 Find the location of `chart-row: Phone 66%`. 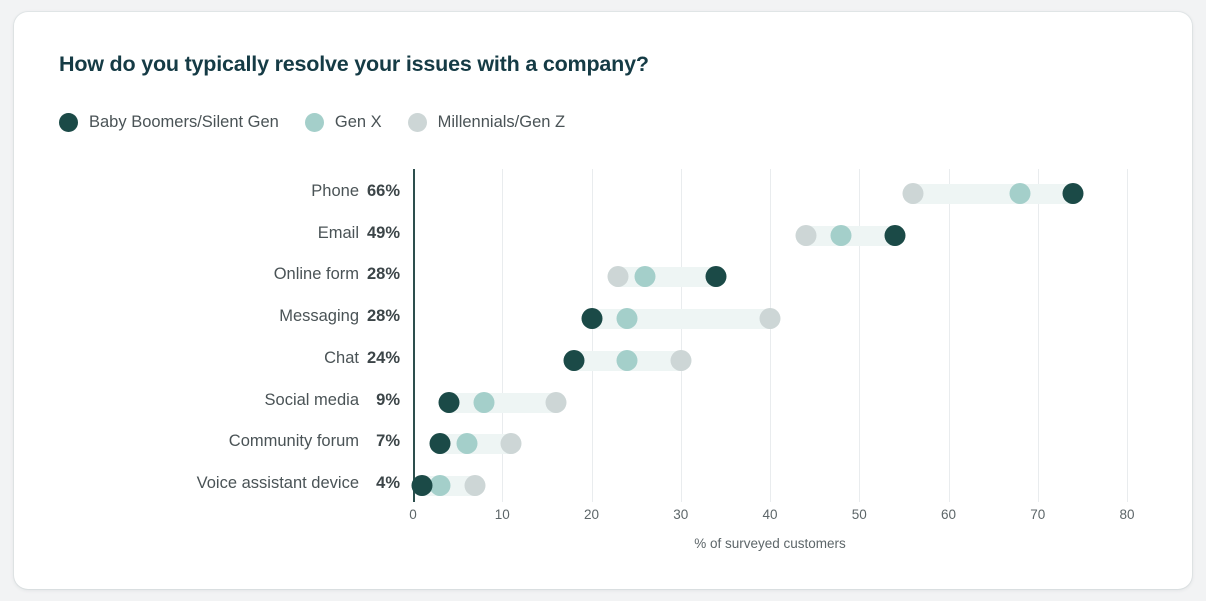

chart-row: Phone 66% is located at coordinates (603, 194).